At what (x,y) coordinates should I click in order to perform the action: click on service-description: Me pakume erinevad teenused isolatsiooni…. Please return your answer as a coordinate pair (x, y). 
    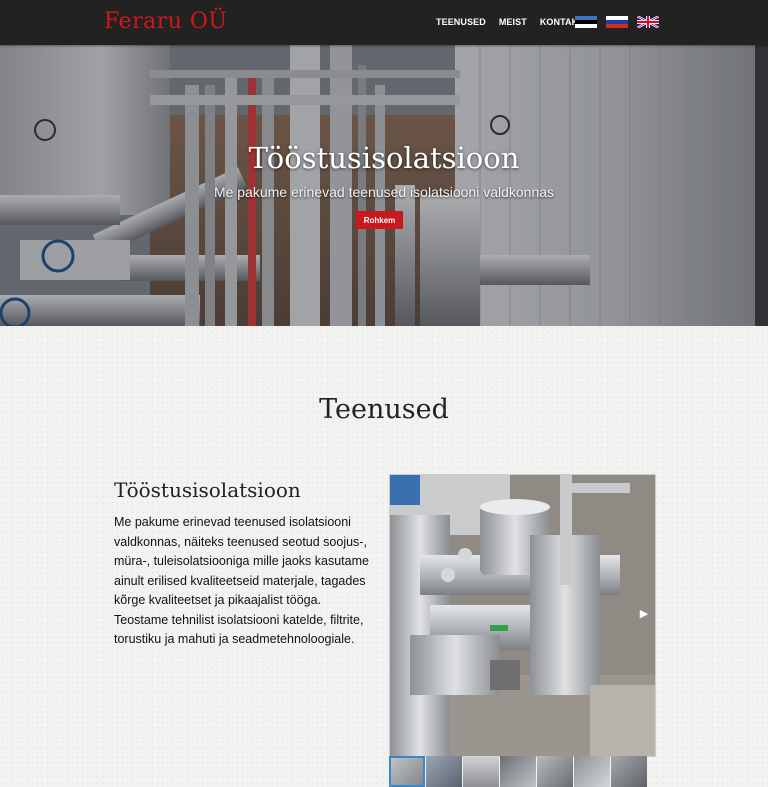
    Looking at the image, I should click on (245, 581).